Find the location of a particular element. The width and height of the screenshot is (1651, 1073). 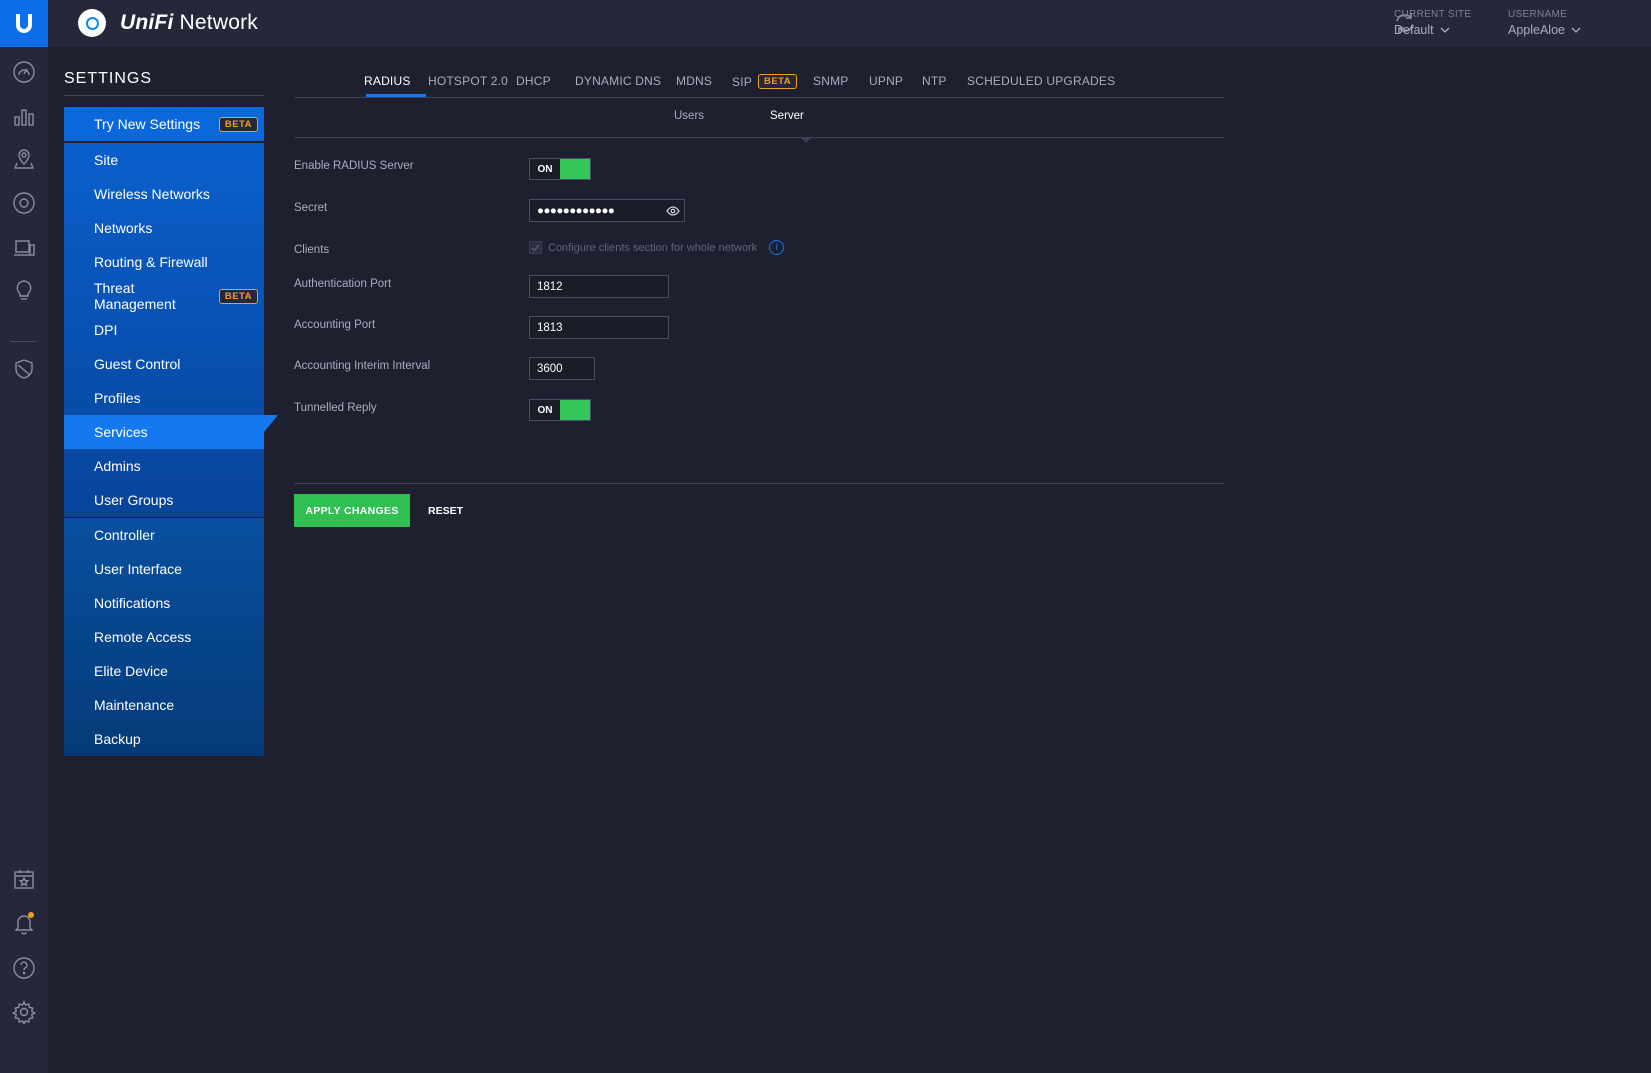

sidebar-item-label: User Interface is located at coordinates (138, 569).